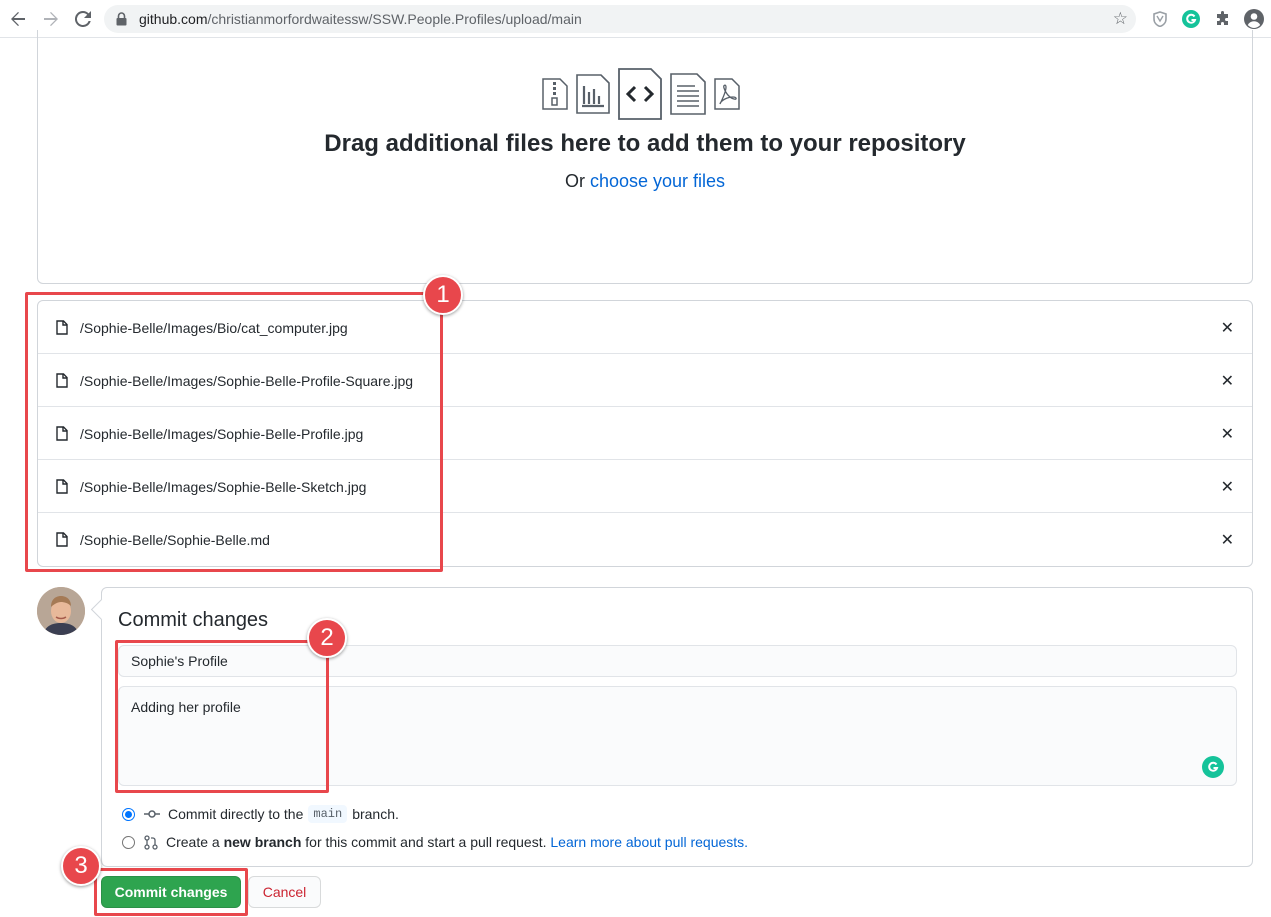 The width and height of the screenshot is (1271, 917). Describe the element at coordinates (1191, 19) in the screenshot. I see `grammarly-extension-icon` at that location.